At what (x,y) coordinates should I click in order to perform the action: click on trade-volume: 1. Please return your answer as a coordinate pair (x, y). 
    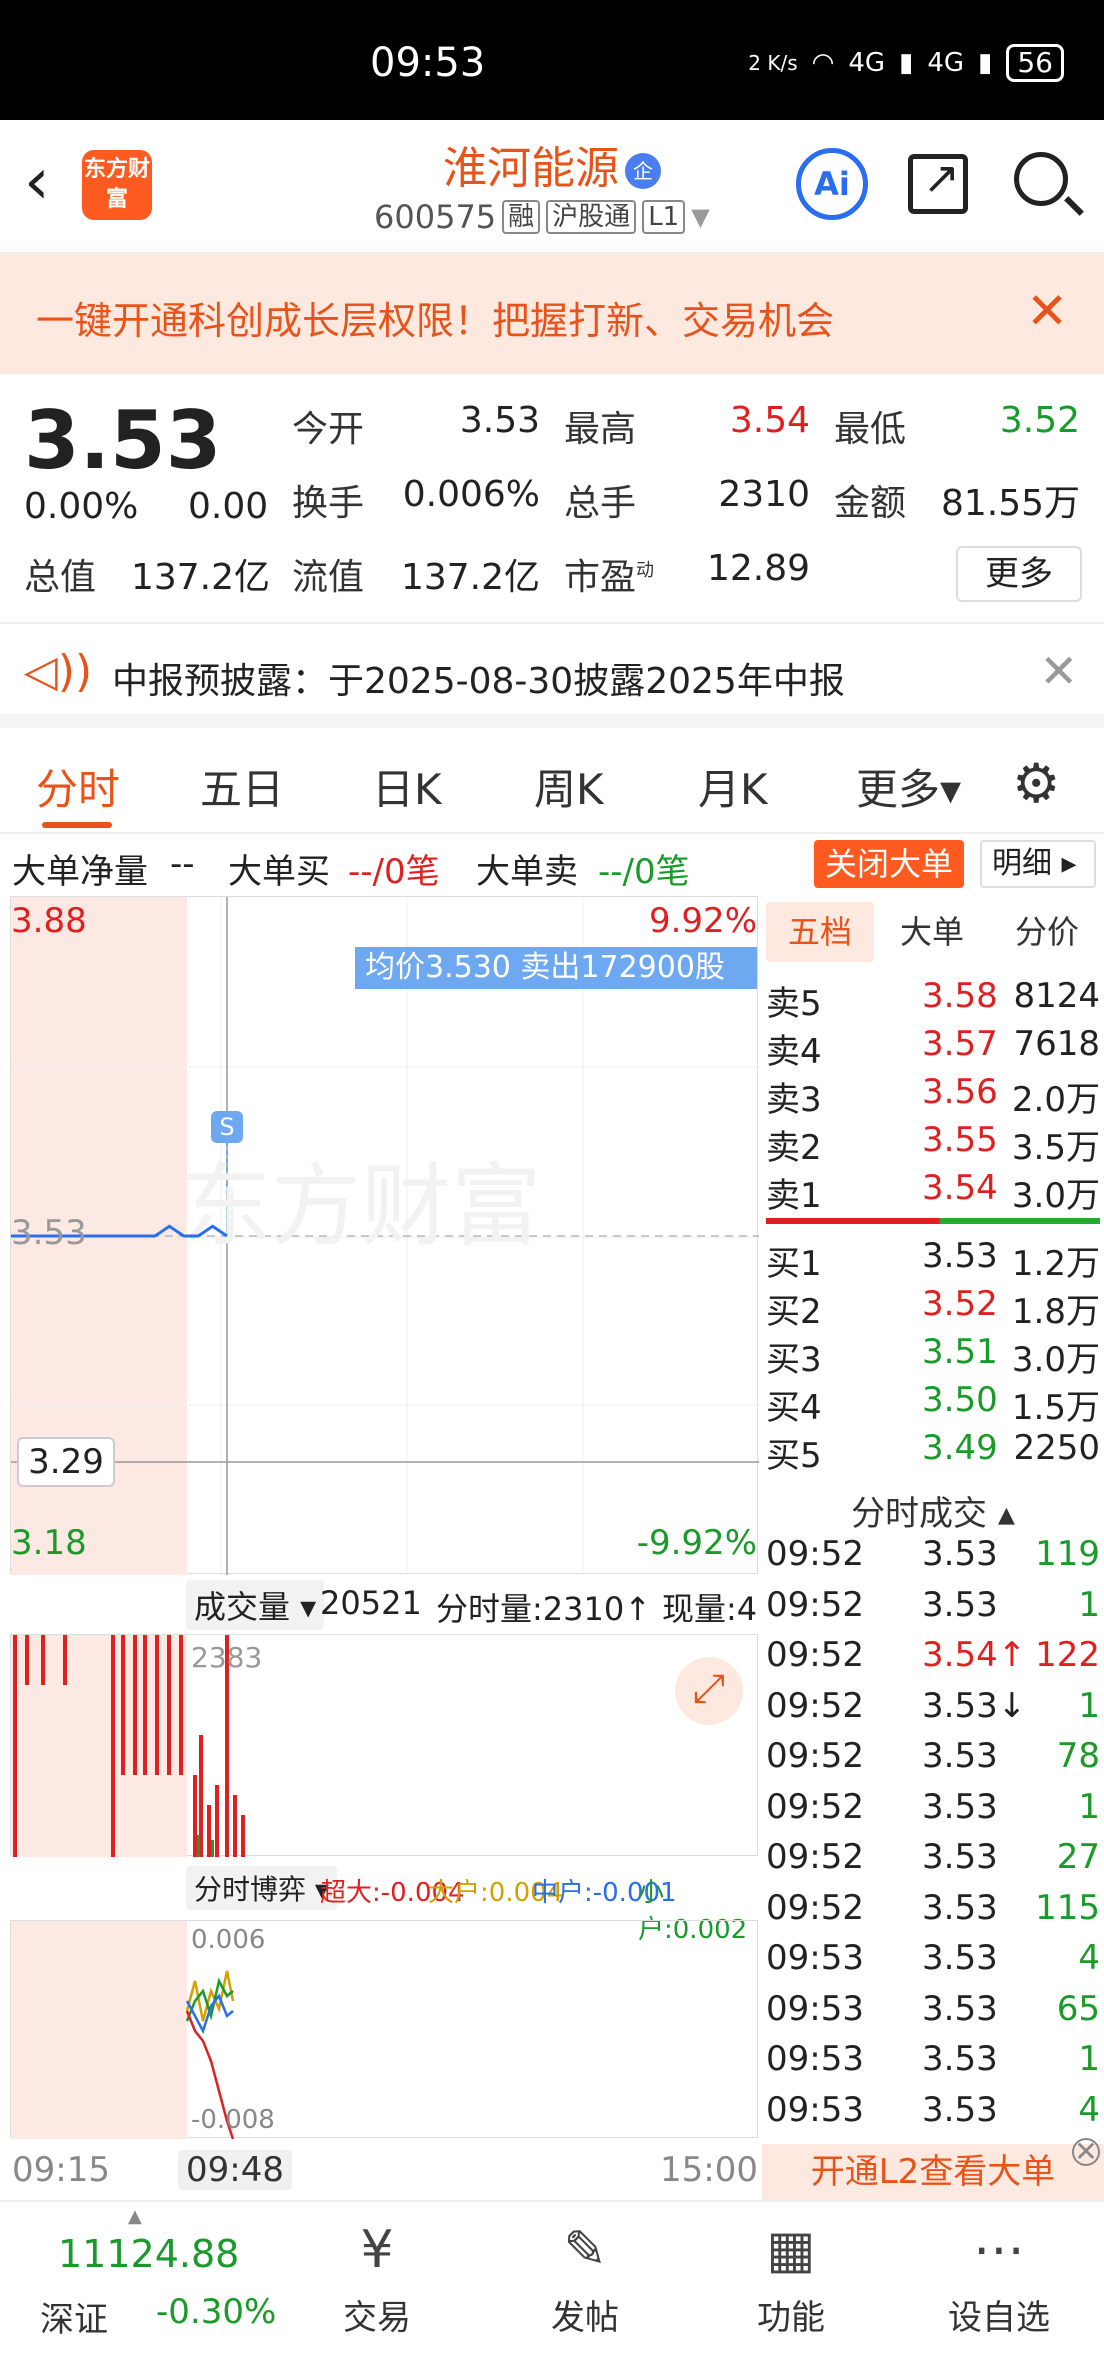
    Looking at the image, I should click on (1089, 1705).